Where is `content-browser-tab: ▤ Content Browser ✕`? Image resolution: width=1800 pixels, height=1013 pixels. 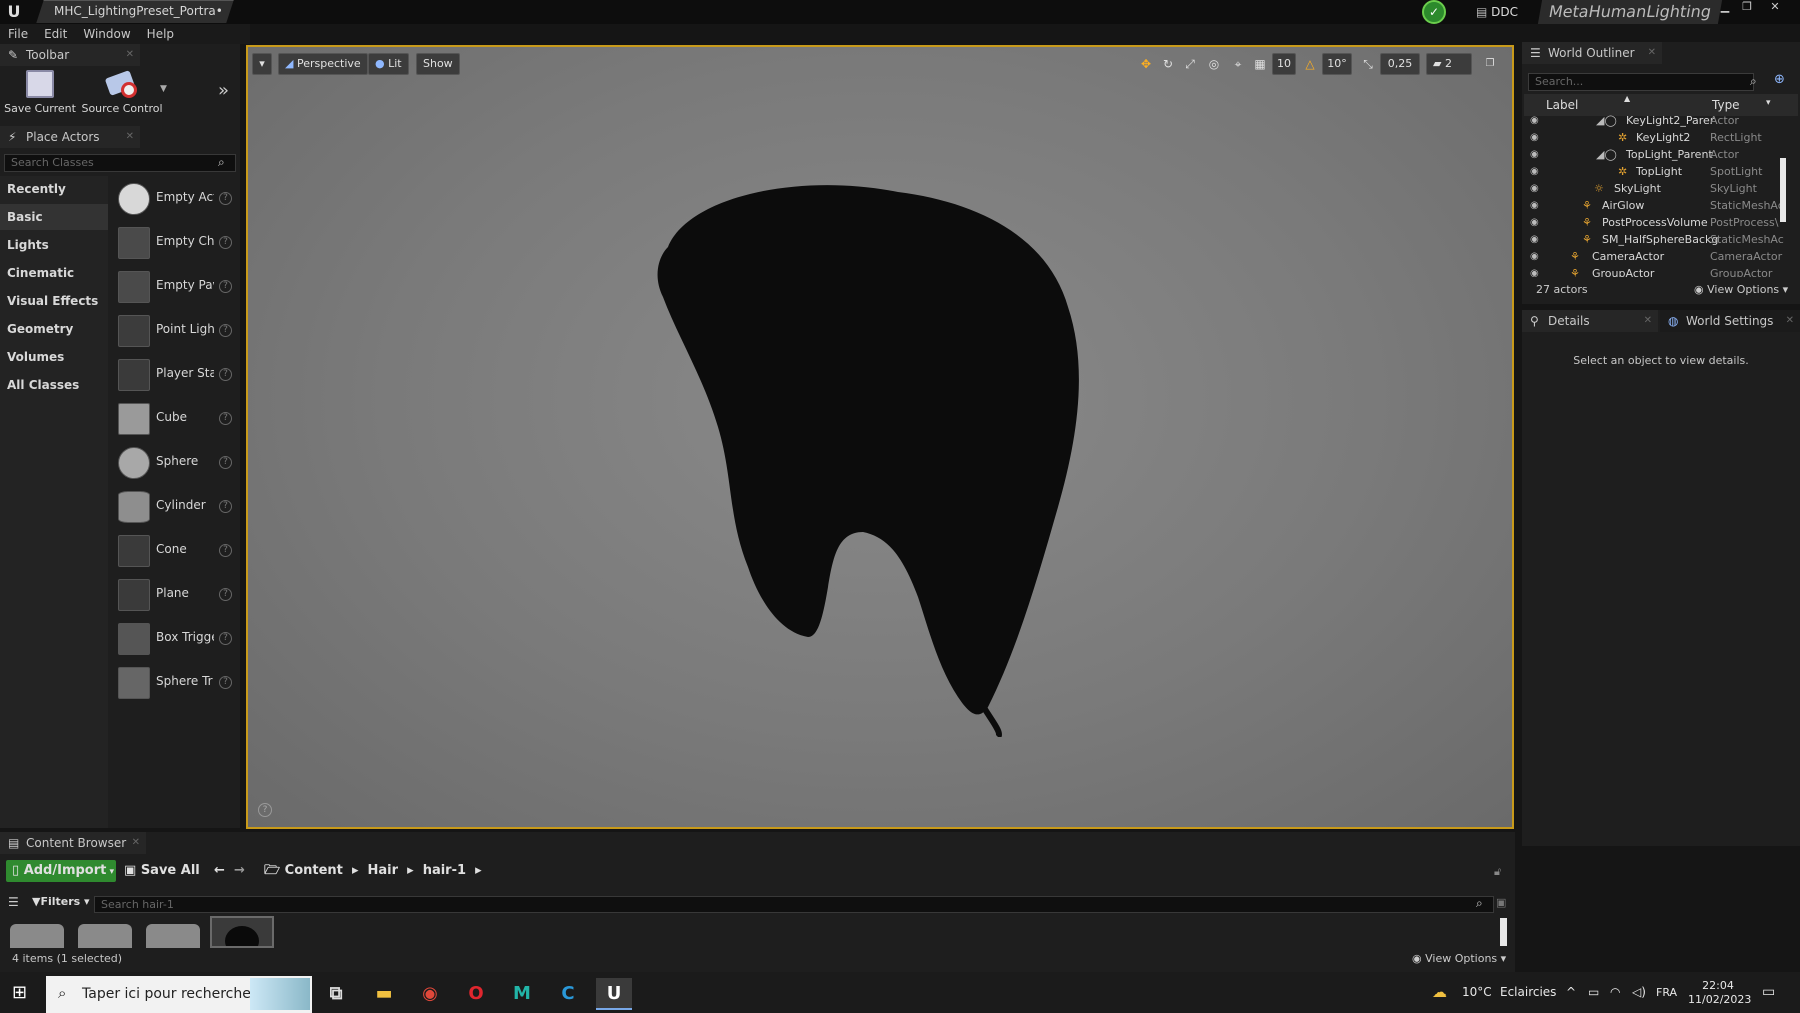 content-browser-tab: ▤ Content Browser ✕ is located at coordinates (73, 843).